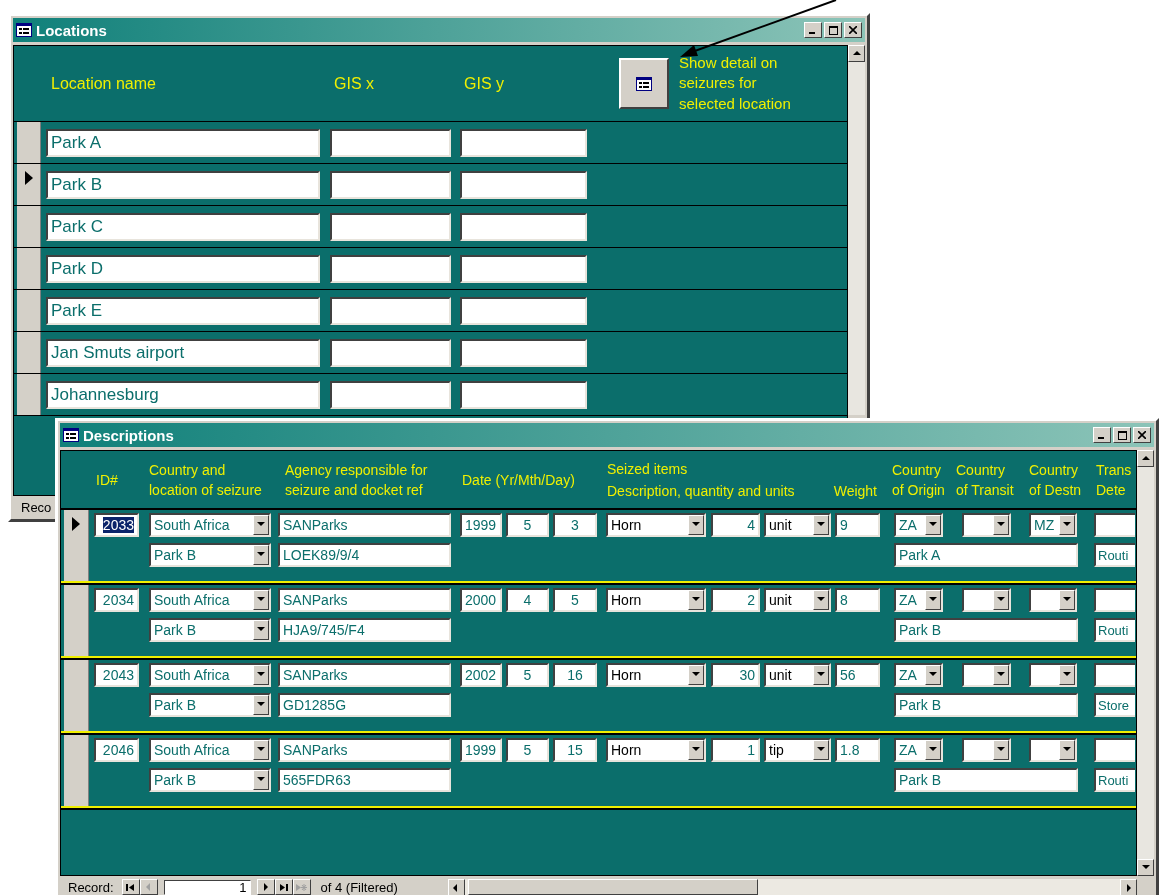 The width and height of the screenshot is (1159, 895). What do you see at coordinates (456, 887) in the screenshot?
I see `scroll-left-button` at bounding box center [456, 887].